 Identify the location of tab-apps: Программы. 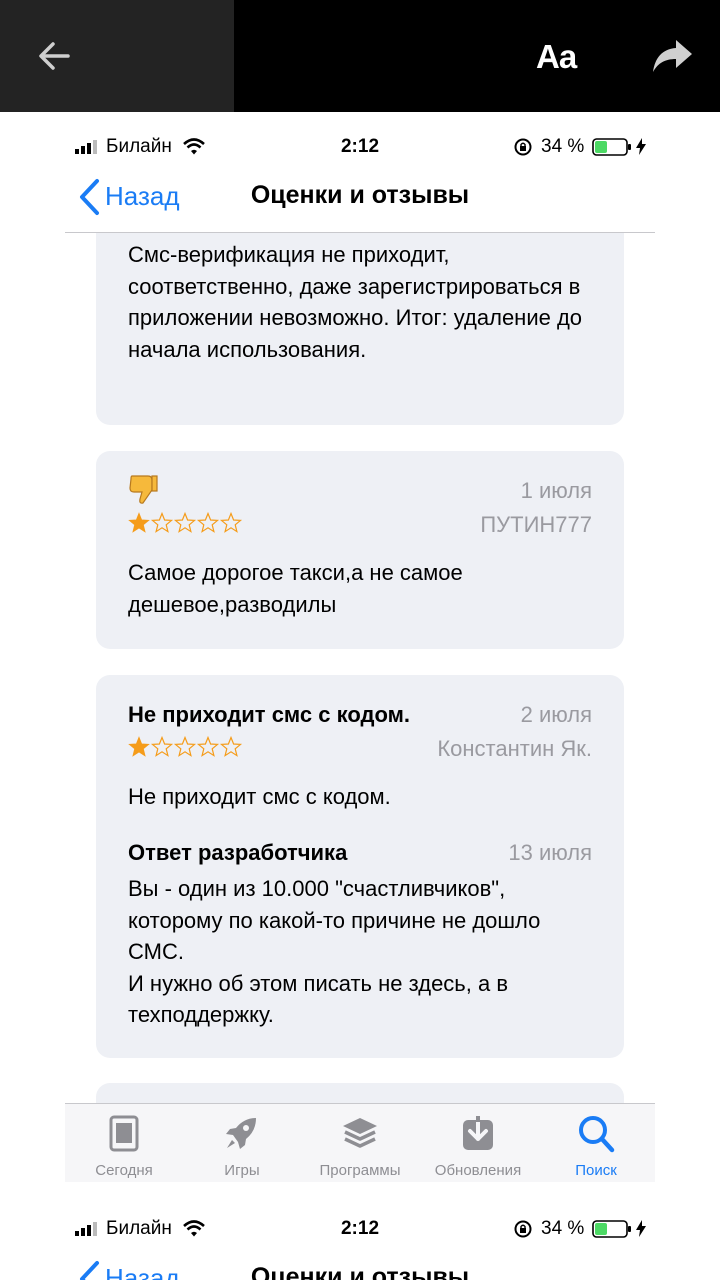
(360, 1143).